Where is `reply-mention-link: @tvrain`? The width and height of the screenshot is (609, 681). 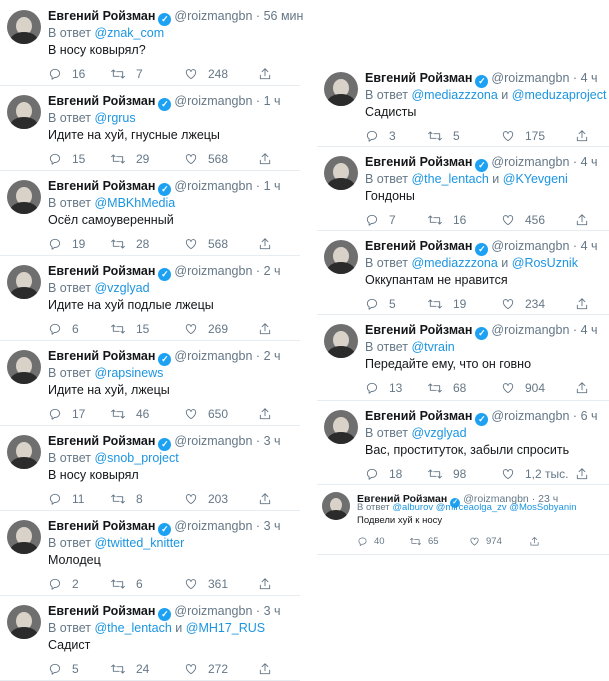 reply-mention-link: @tvrain is located at coordinates (432, 347).